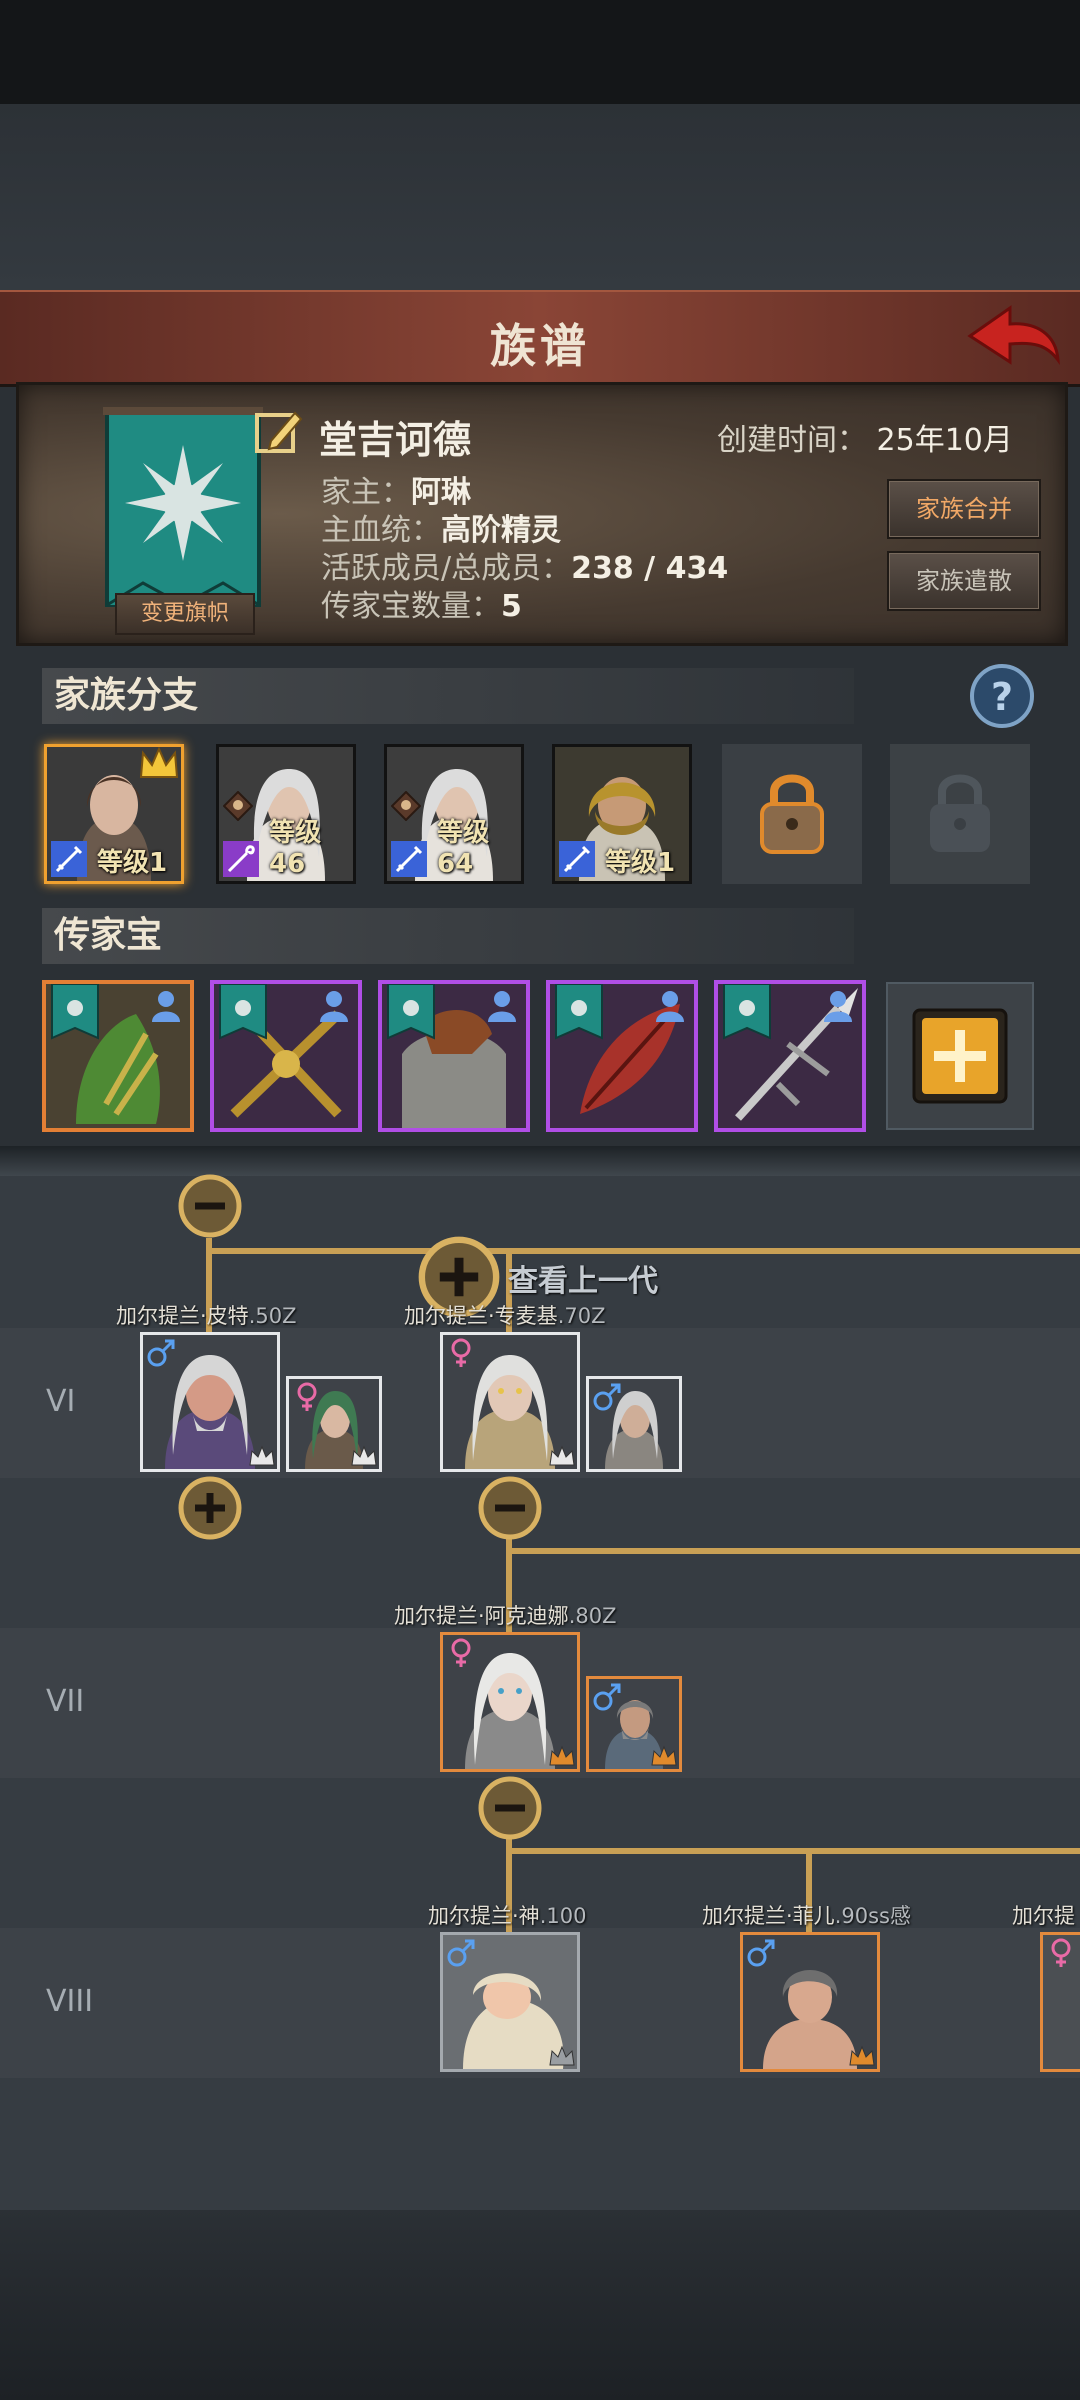 This screenshot has width=1080, height=2400. What do you see at coordinates (505, 1616) in the screenshot?
I see `member-name: 加尔提兰·阿克迪娜.80Z` at bounding box center [505, 1616].